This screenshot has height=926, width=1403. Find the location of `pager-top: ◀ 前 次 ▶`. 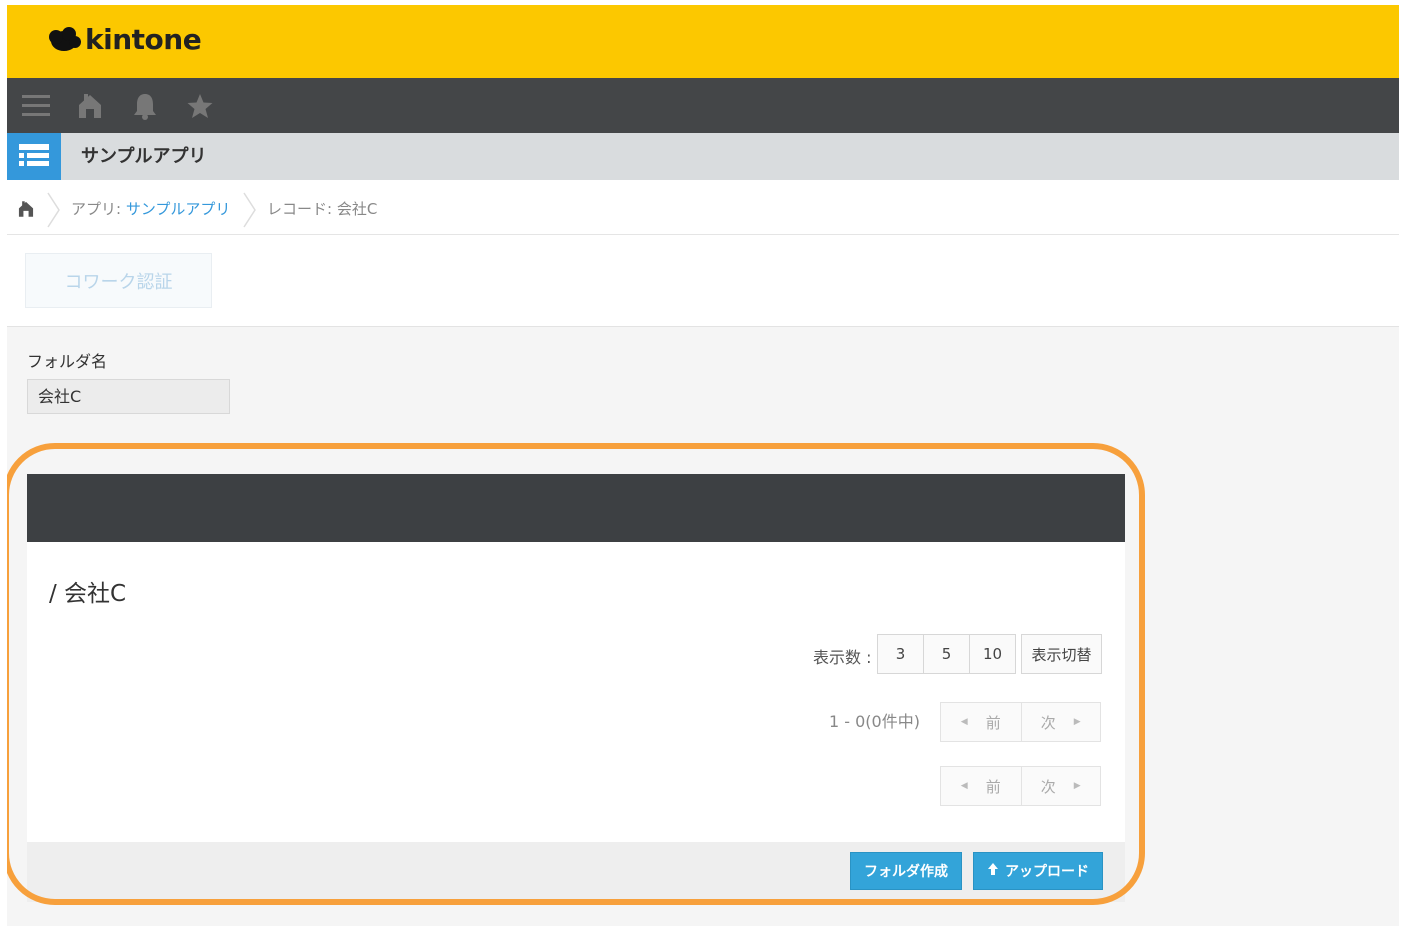

pager-top: ◀ 前 次 ▶ is located at coordinates (1020, 722).